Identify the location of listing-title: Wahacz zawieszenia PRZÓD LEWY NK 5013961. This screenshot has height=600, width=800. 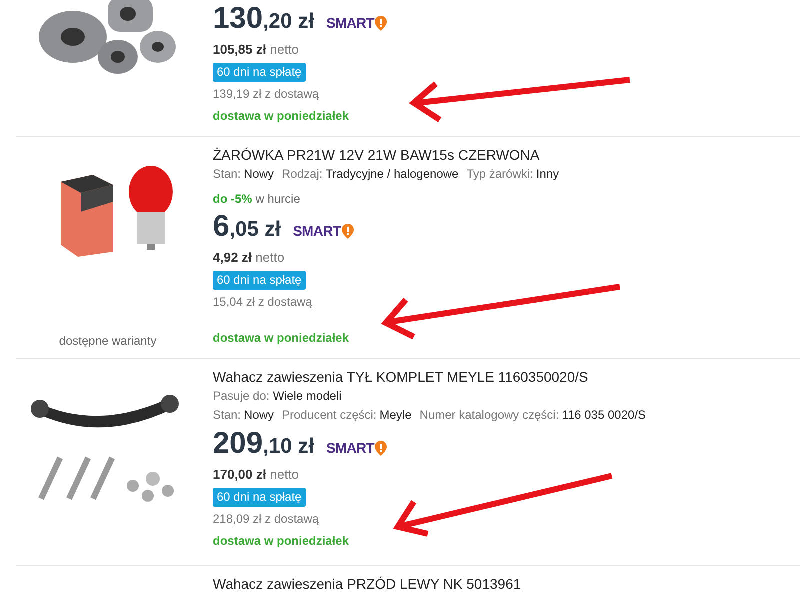
(367, 584).